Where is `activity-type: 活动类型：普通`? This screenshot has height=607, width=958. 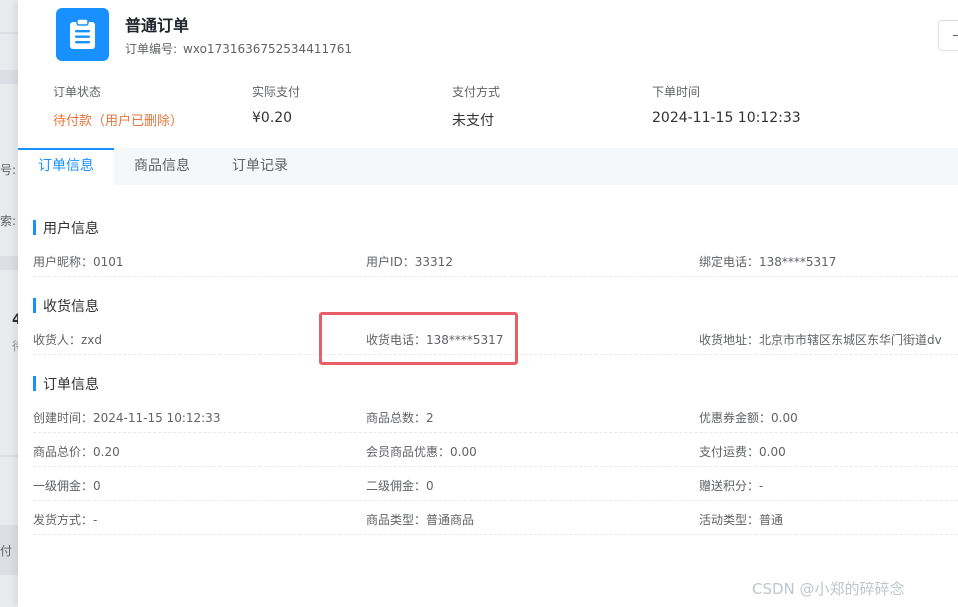 activity-type: 活动类型：普通 is located at coordinates (741, 520).